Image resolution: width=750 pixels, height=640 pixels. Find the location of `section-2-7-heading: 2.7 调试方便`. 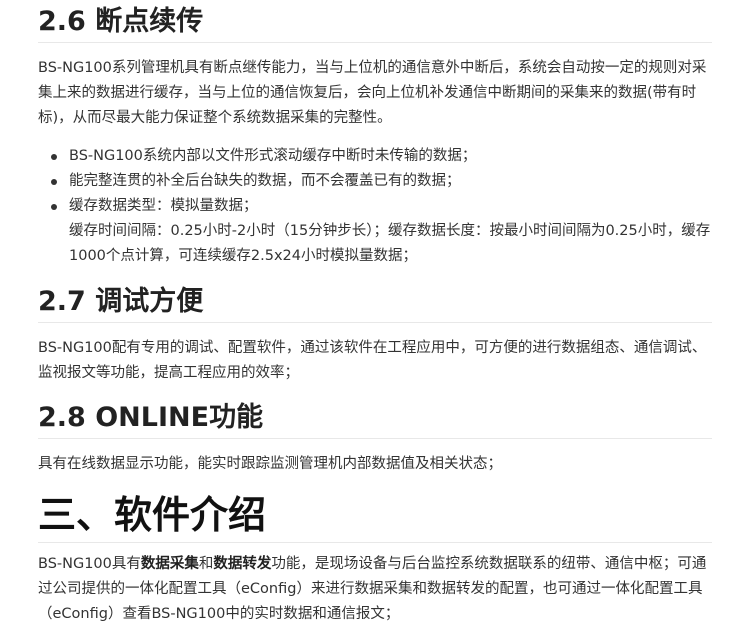

section-2-7-heading: 2.7 调试方便 is located at coordinates (375, 303).